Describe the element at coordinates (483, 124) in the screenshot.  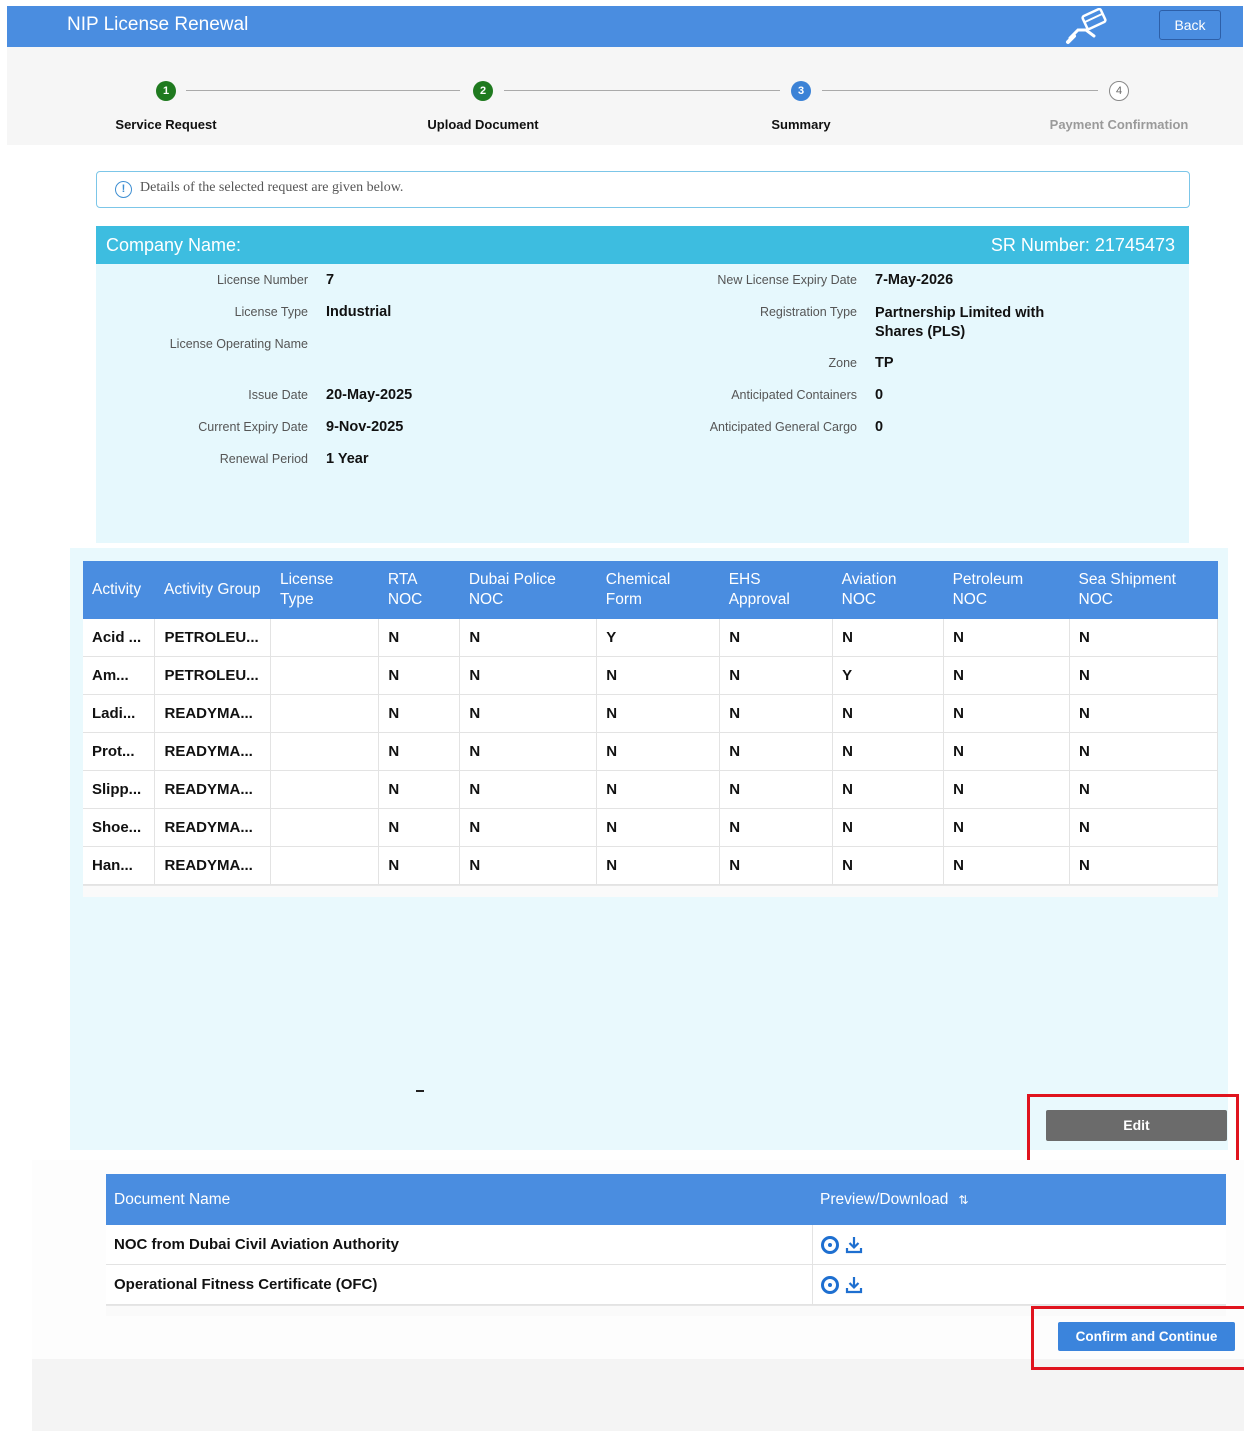
I see `step-2-label: Upload Document` at that location.